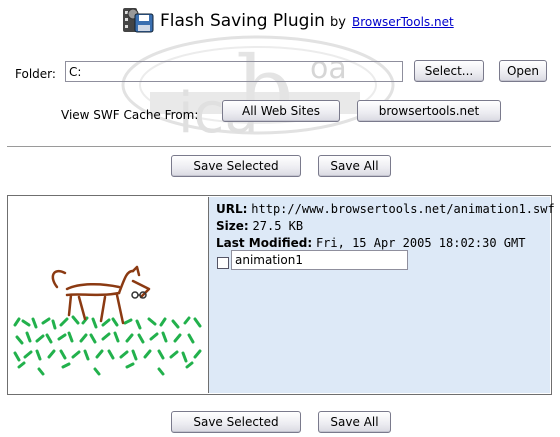  What do you see at coordinates (354, 166) in the screenshot?
I see `save-all-button-top: Save All` at bounding box center [354, 166].